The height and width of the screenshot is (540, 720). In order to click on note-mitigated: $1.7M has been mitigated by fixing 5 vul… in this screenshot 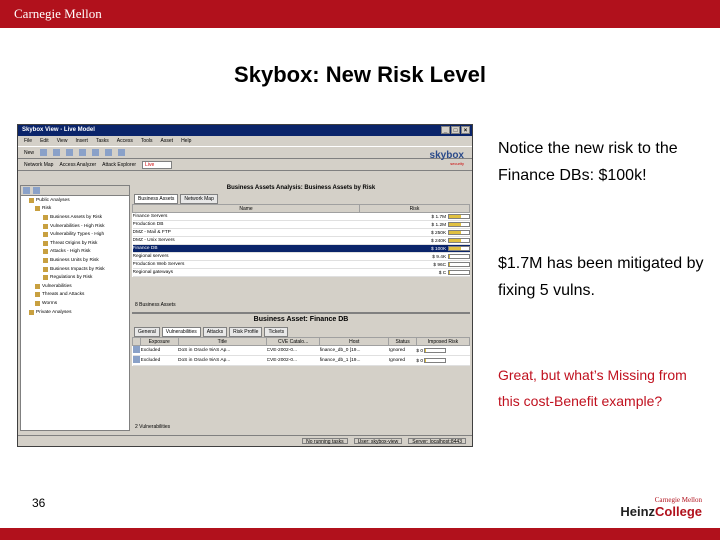, I will do `click(601, 277)`.